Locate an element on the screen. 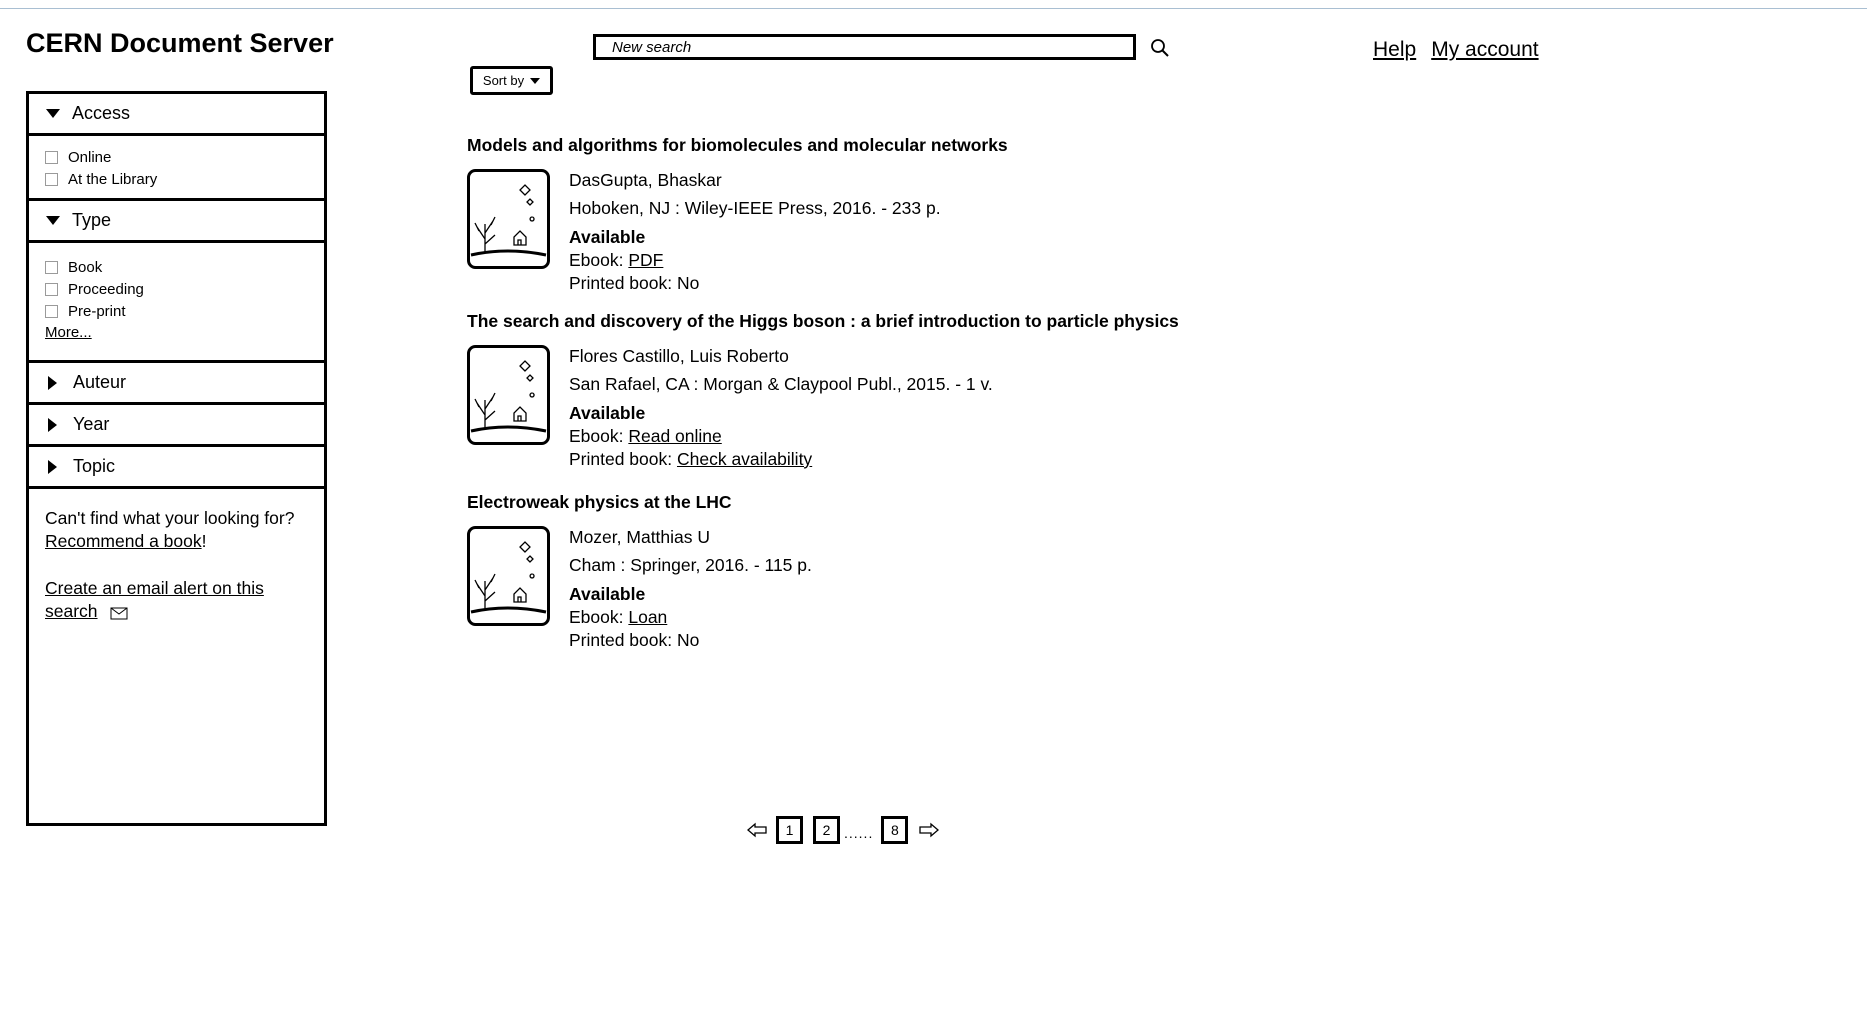 This screenshot has width=1867, height=1010. result-author: Flores Castillo, Luis Roberto is located at coordinates (679, 356).